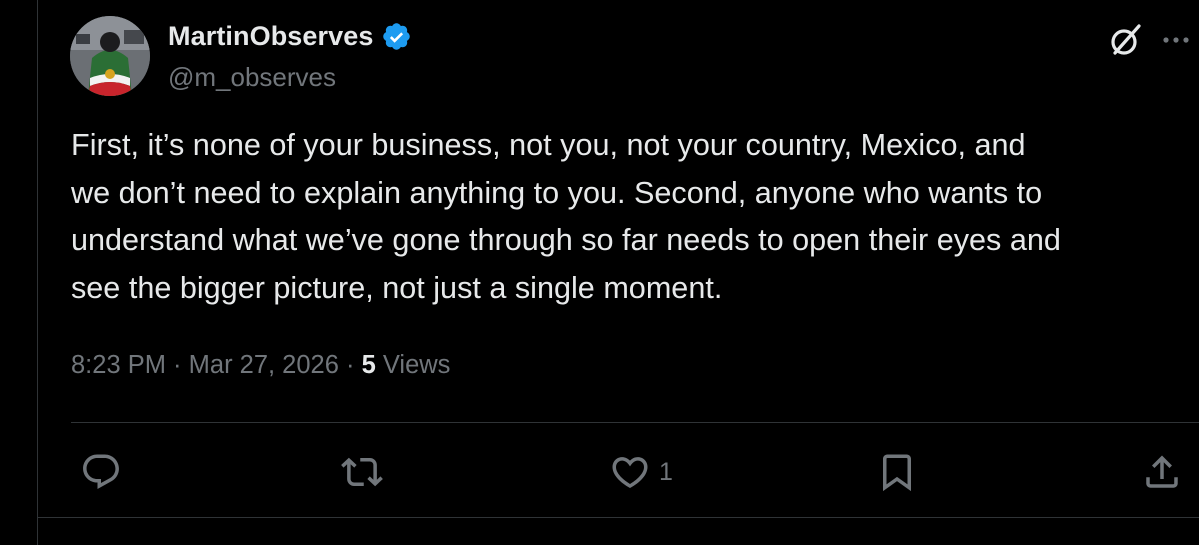 The image size is (1199, 545). I want to click on share-button, so click(1166, 472).